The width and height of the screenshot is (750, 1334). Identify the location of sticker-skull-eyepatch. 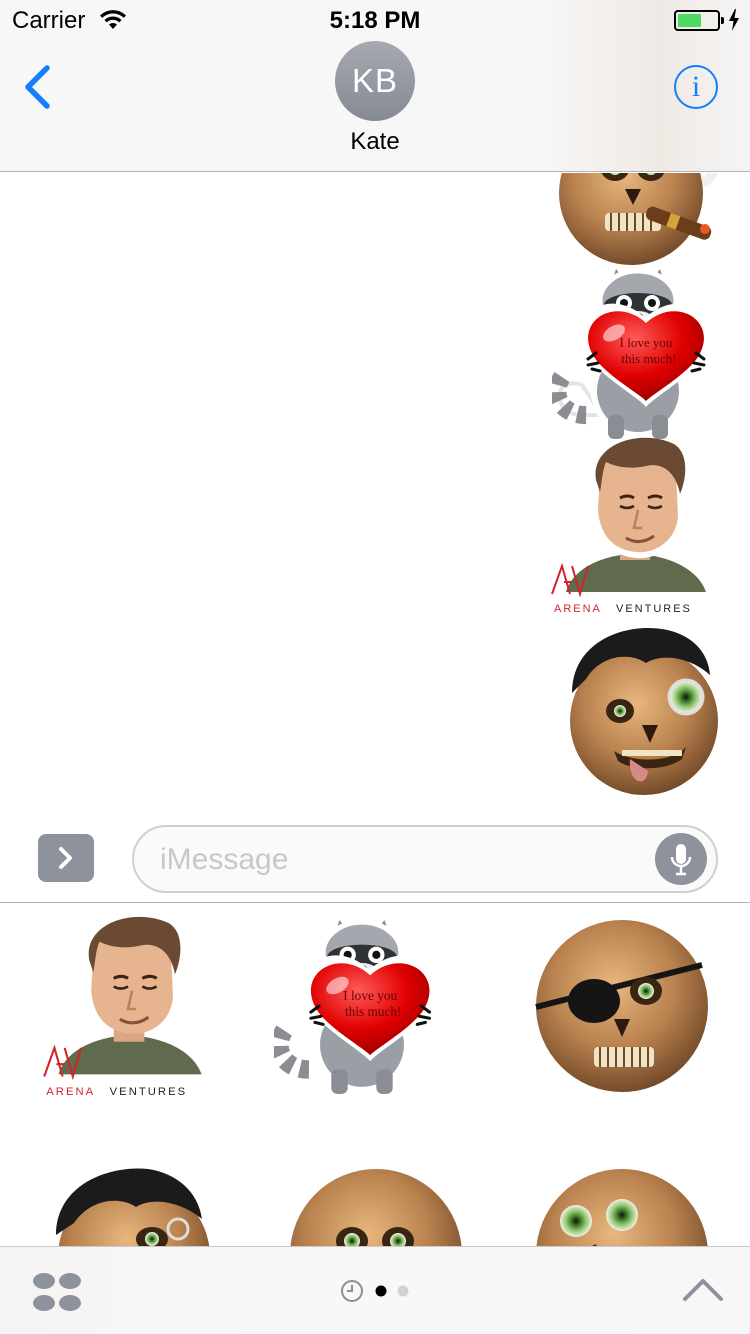
(622, 1006).